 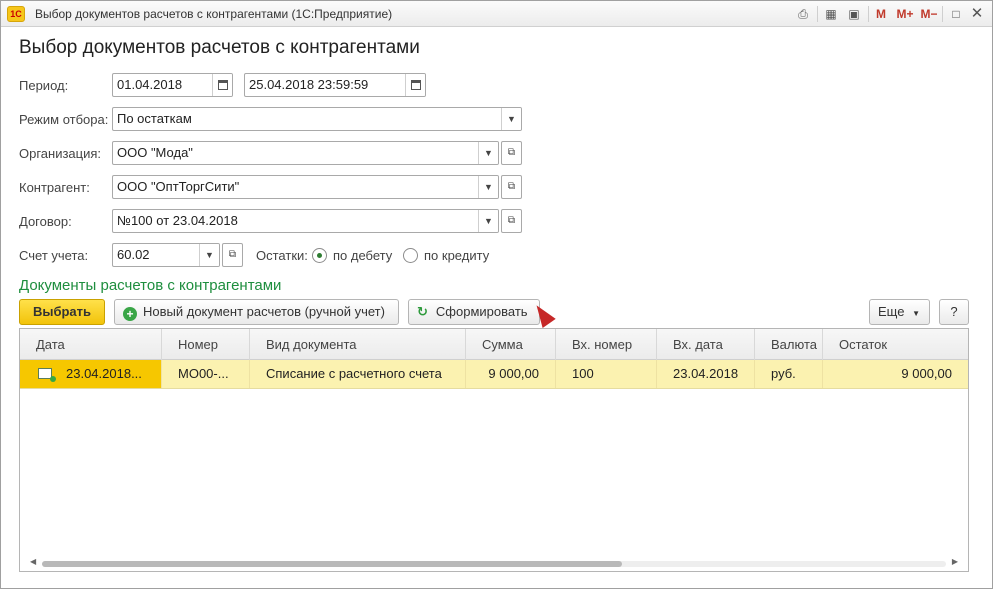 What do you see at coordinates (33, 561) in the screenshot?
I see `scroll-left-icon: ◀` at bounding box center [33, 561].